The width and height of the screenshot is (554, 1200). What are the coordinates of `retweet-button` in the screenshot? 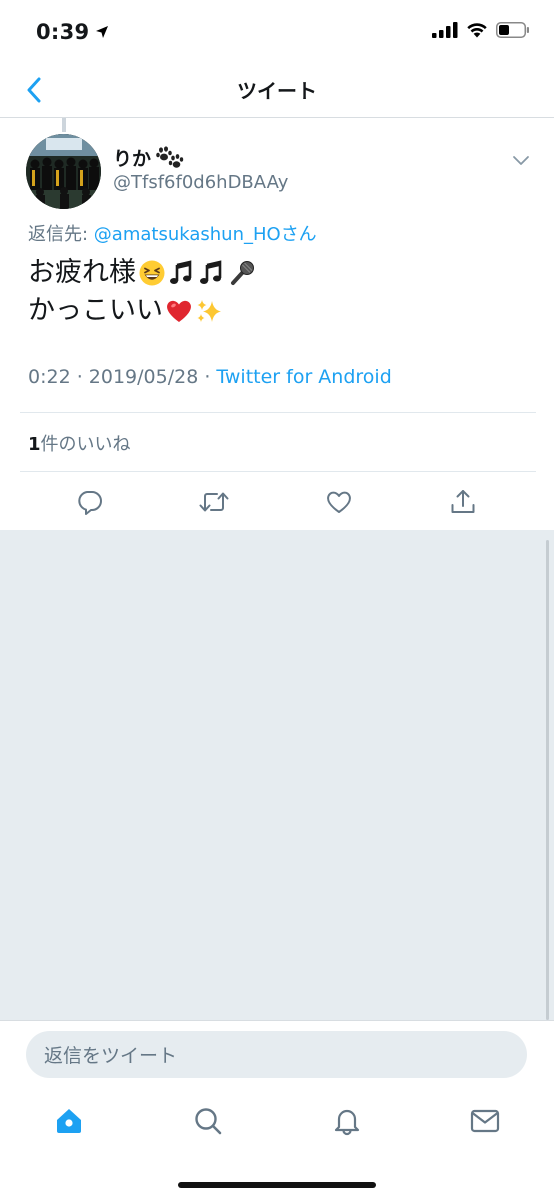 It's located at (214, 502).